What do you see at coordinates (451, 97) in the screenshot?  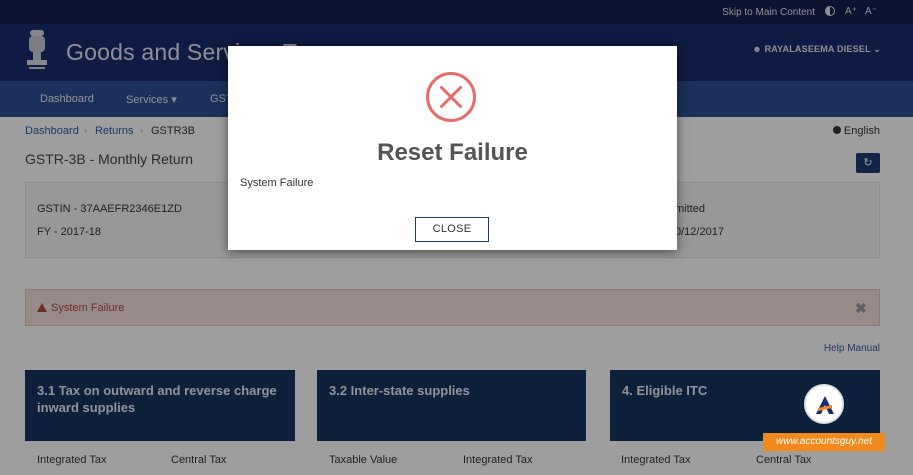 I see `error-x-icon` at bounding box center [451, 97].